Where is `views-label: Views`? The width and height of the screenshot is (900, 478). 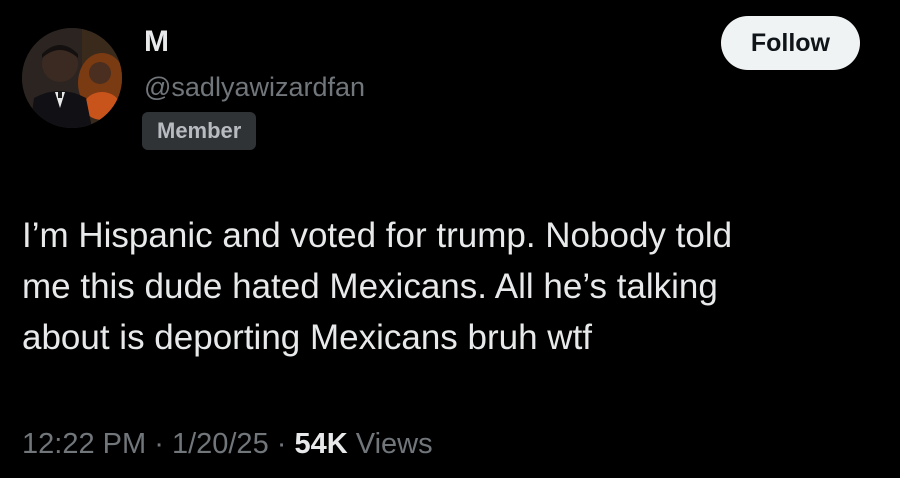 views-label: Views is located at coordinates (394, 444).